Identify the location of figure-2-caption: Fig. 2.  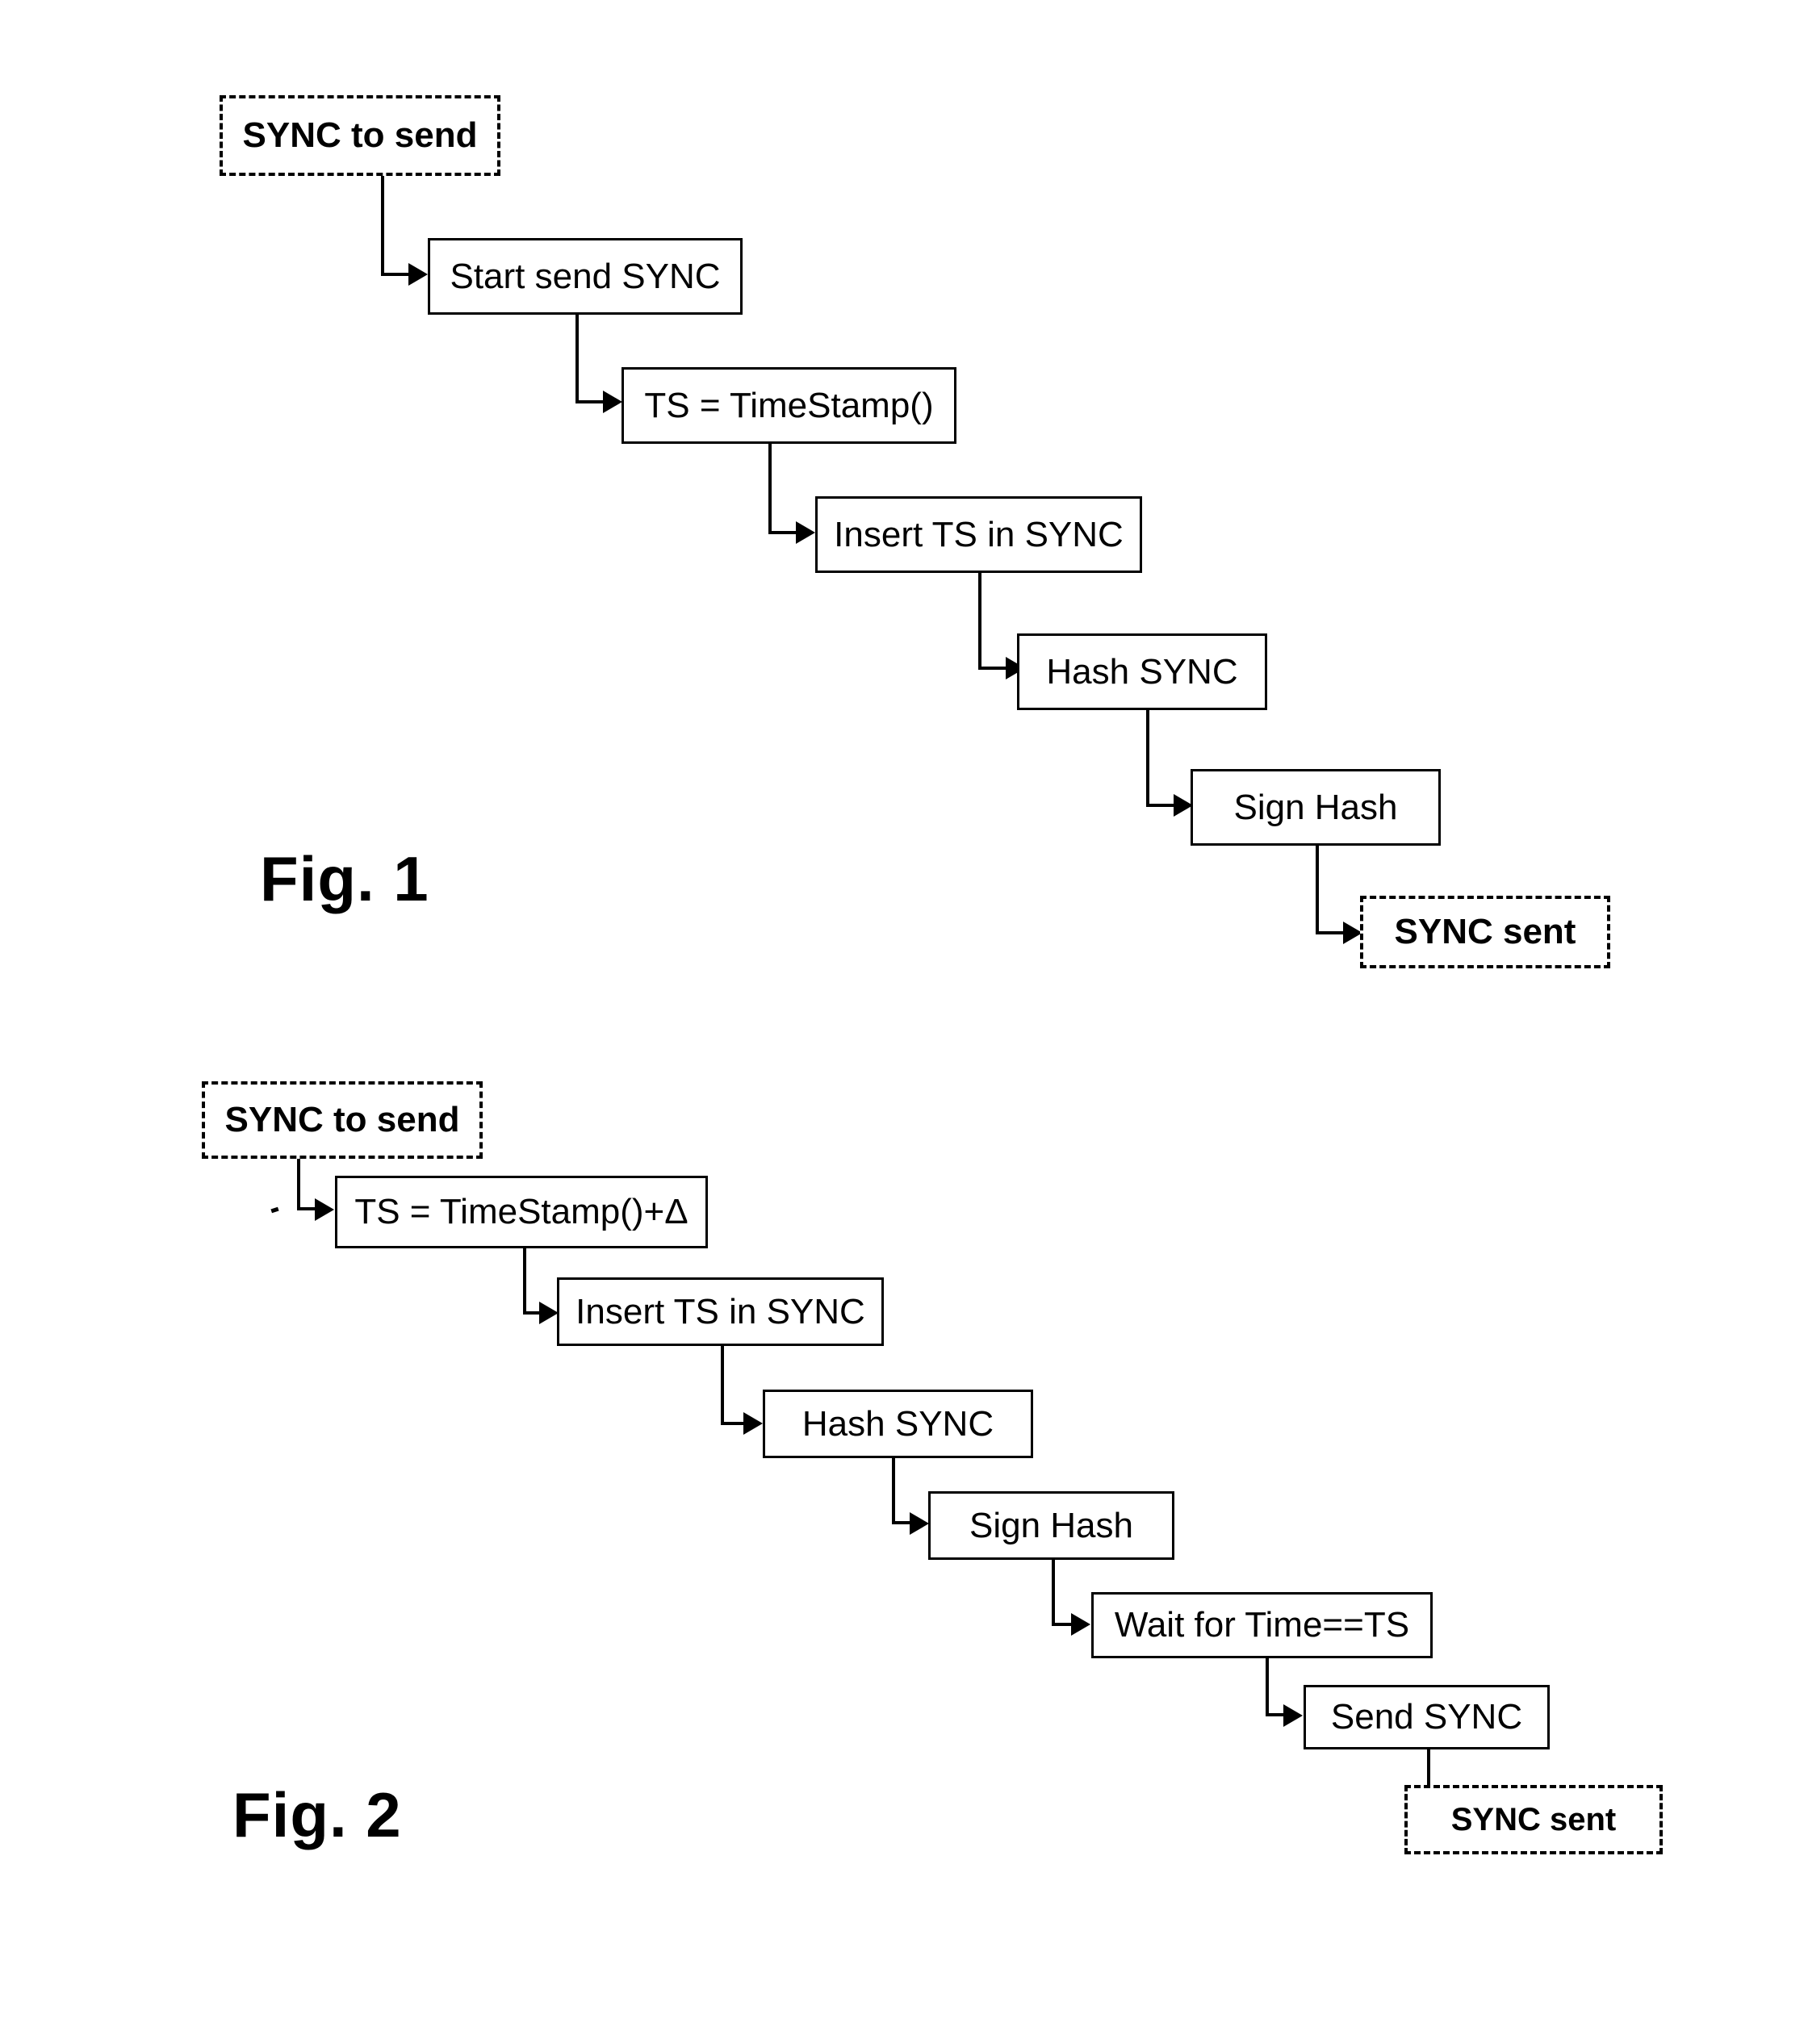
(317, 1814).